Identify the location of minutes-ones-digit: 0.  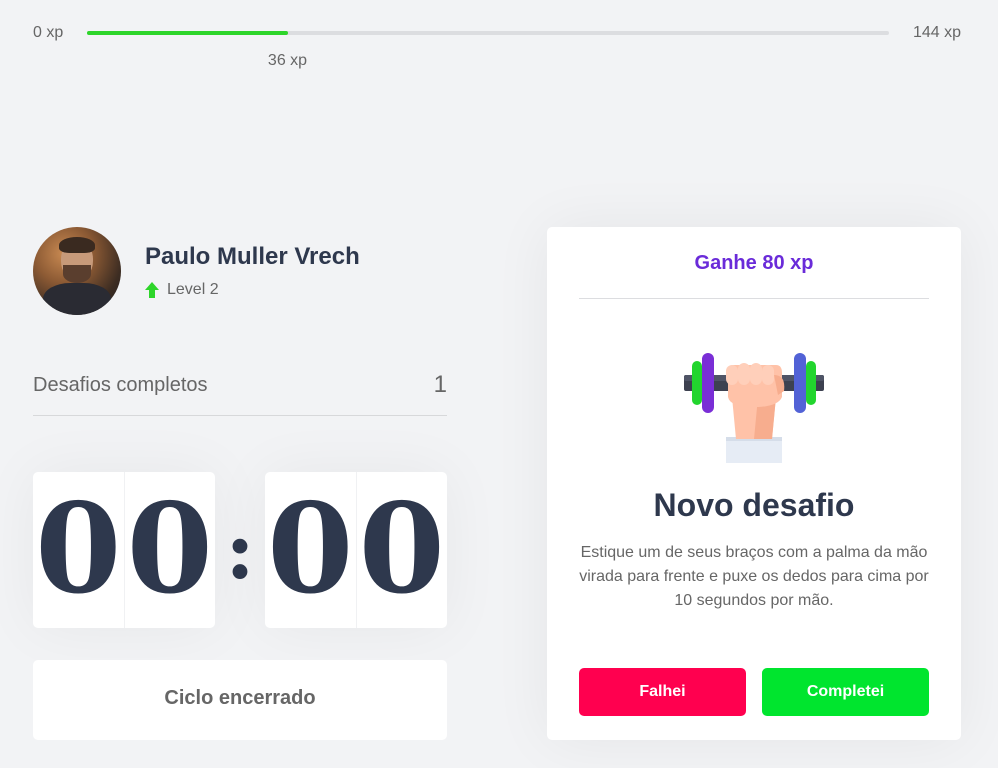
(169, 550).